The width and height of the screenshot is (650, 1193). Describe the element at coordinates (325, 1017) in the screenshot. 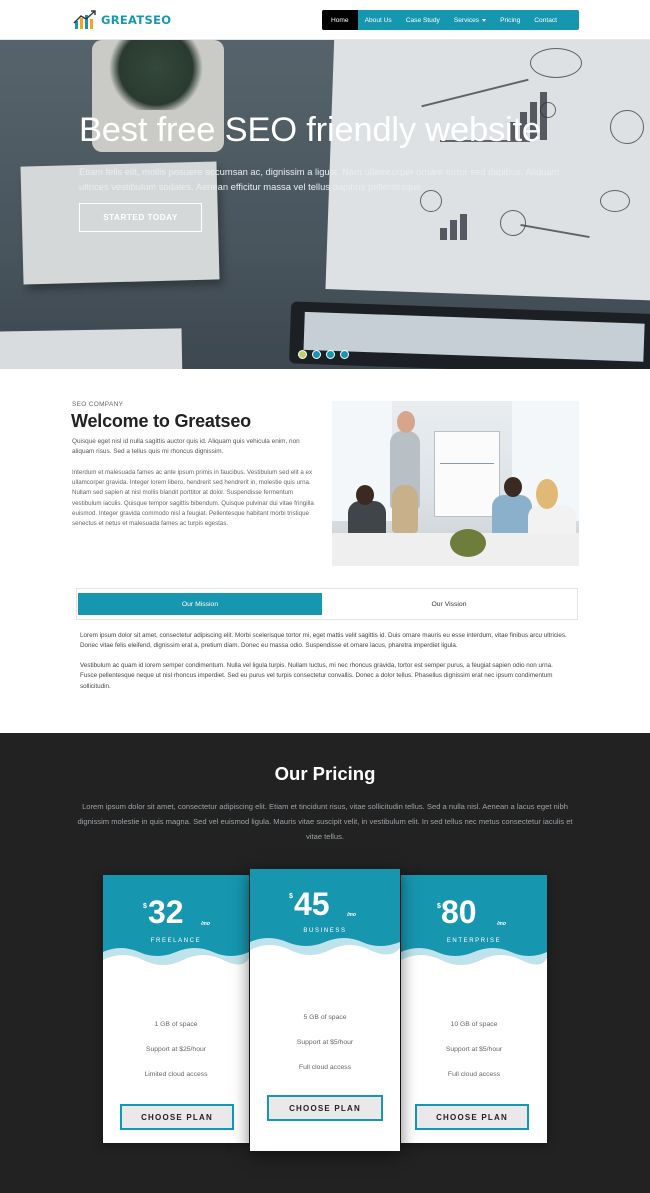

I see `plan-feature: 5 GB of space` at that location.